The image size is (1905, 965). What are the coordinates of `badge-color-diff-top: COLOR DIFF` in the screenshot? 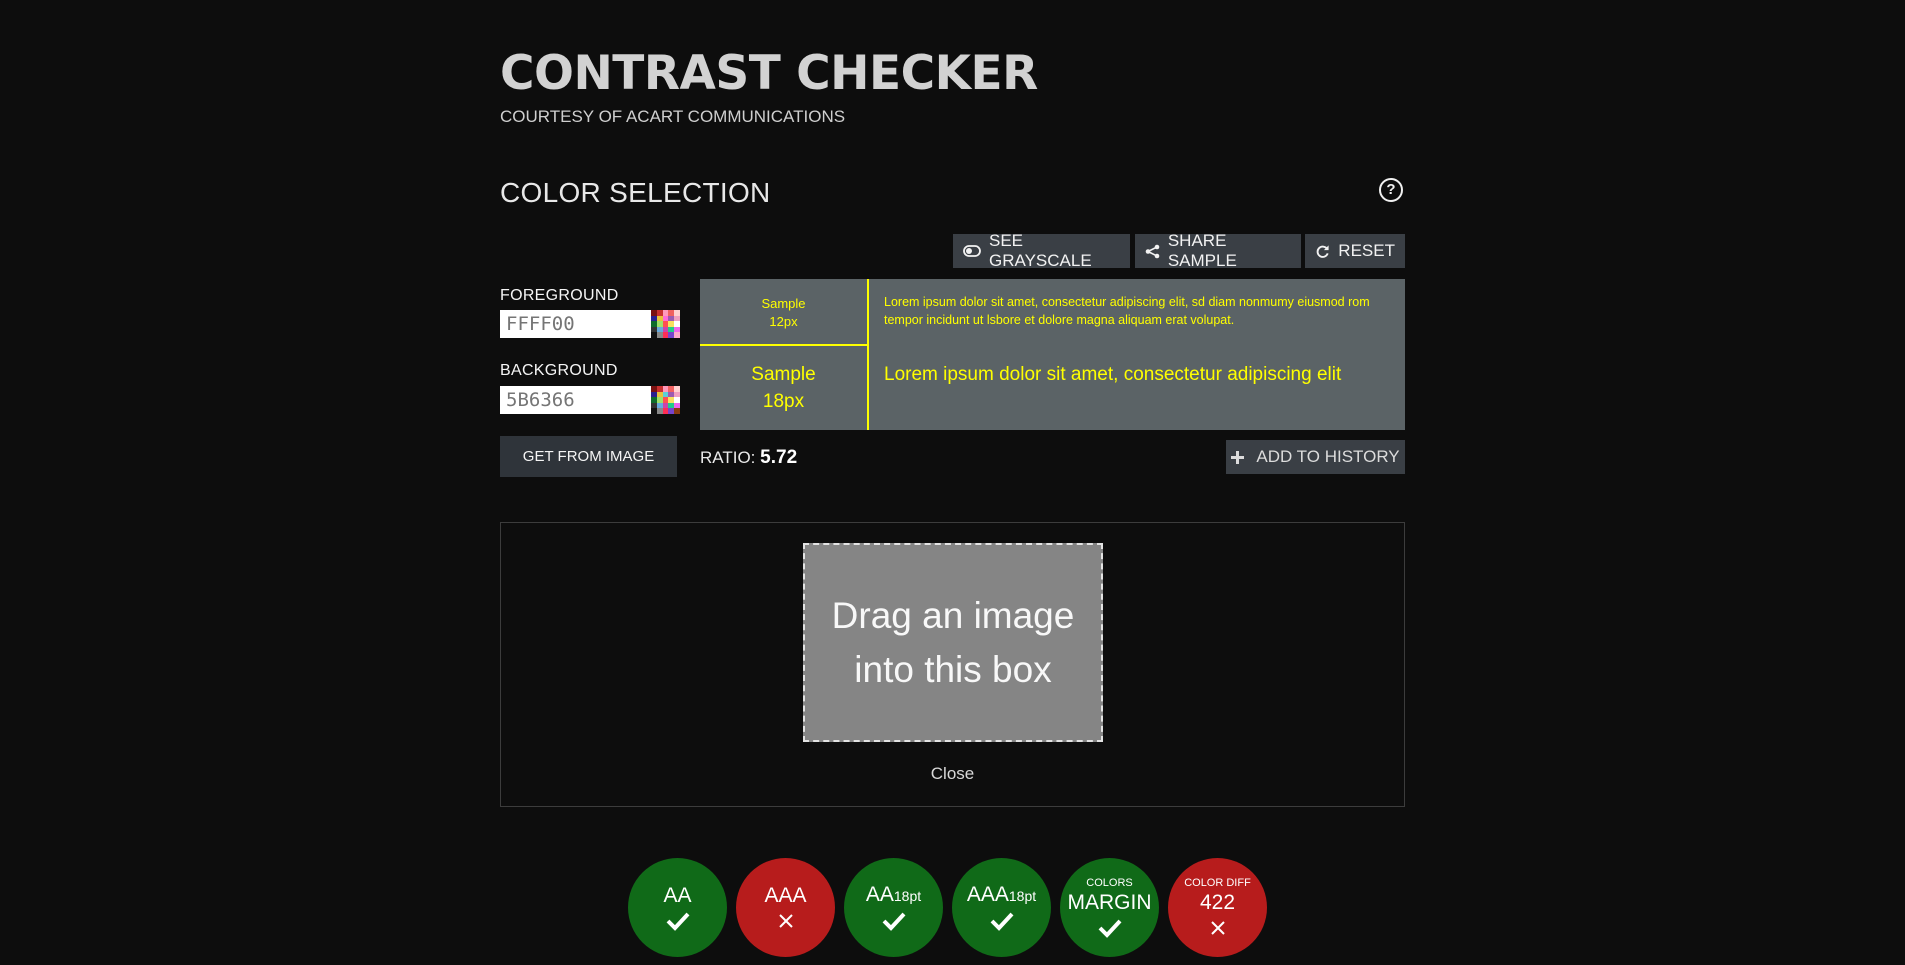 It's located at (1217, 882).